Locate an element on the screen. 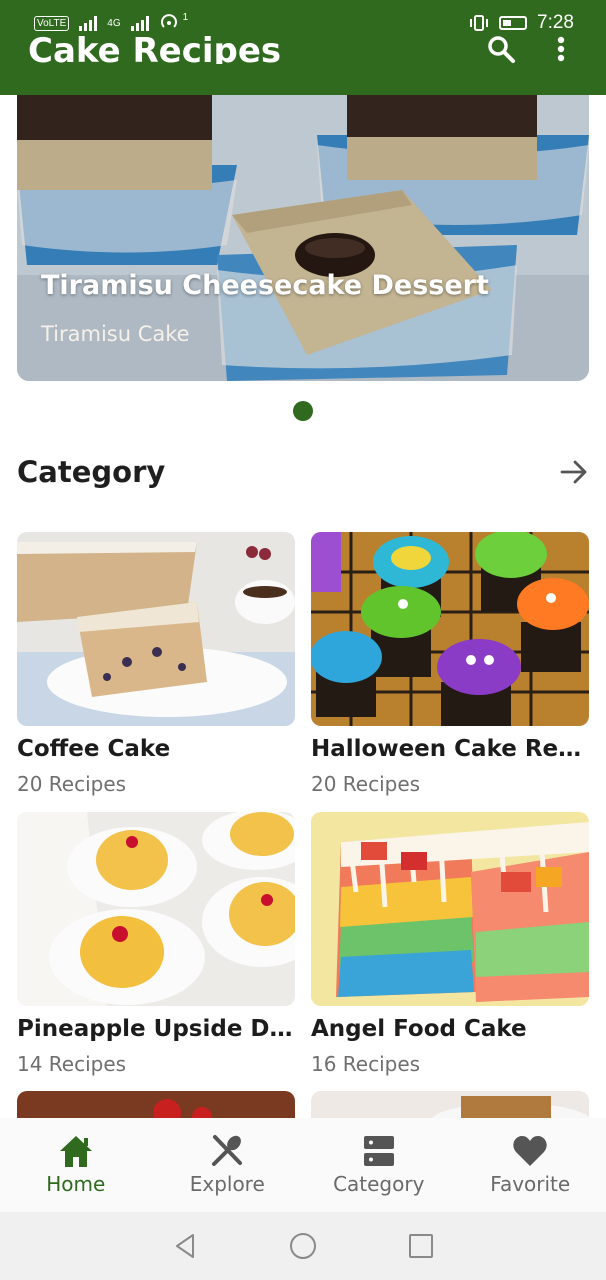 The height and width of the screenshot is (1280, 606). home-circle-icon is located at coordinates (303, 1246).